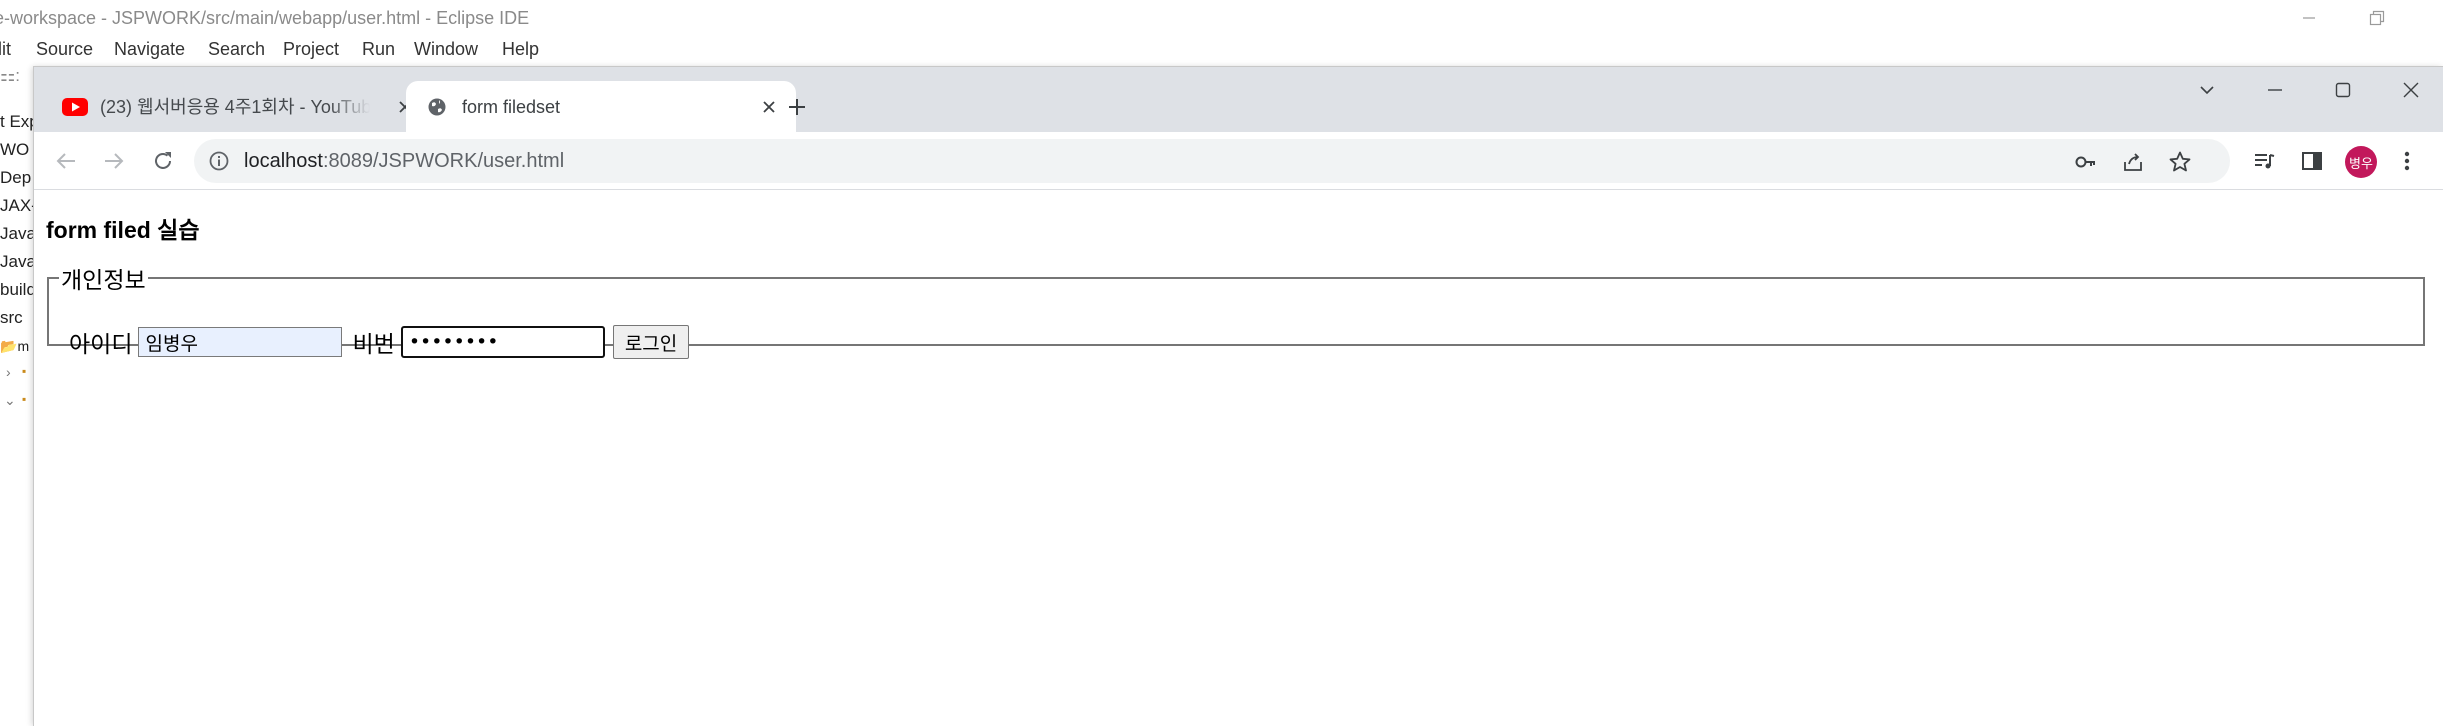  What do you see at coordinates (11, 318) in the screenshot?
I see `explorer-row: src` at bounding box center [11, 318].